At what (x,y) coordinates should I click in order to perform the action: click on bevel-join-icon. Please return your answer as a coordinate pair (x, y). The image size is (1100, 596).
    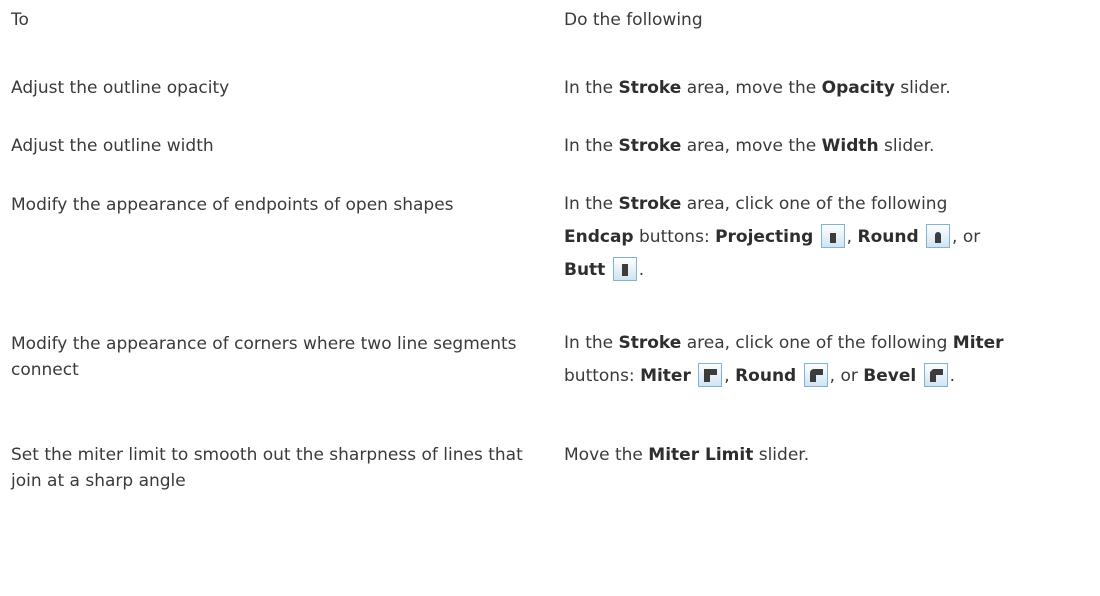
    Looking at the image, I should click on (935, 375).